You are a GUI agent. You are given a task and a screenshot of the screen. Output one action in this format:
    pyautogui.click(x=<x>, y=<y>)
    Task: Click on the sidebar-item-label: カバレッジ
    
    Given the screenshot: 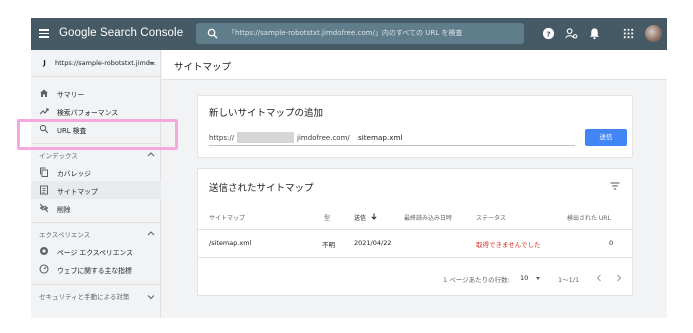 What is the action you would take?
    pyautogui.click(x=74, y=174)
    